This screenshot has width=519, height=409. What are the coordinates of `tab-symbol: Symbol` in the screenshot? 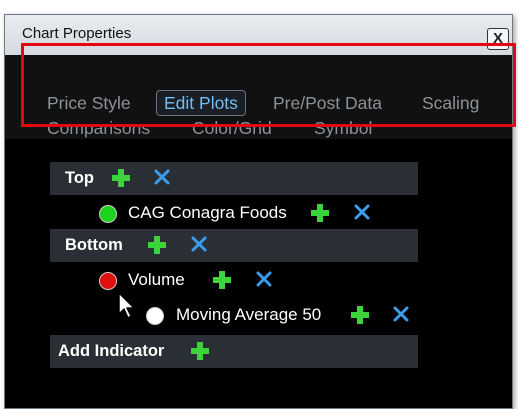 It's located at (343, 128).